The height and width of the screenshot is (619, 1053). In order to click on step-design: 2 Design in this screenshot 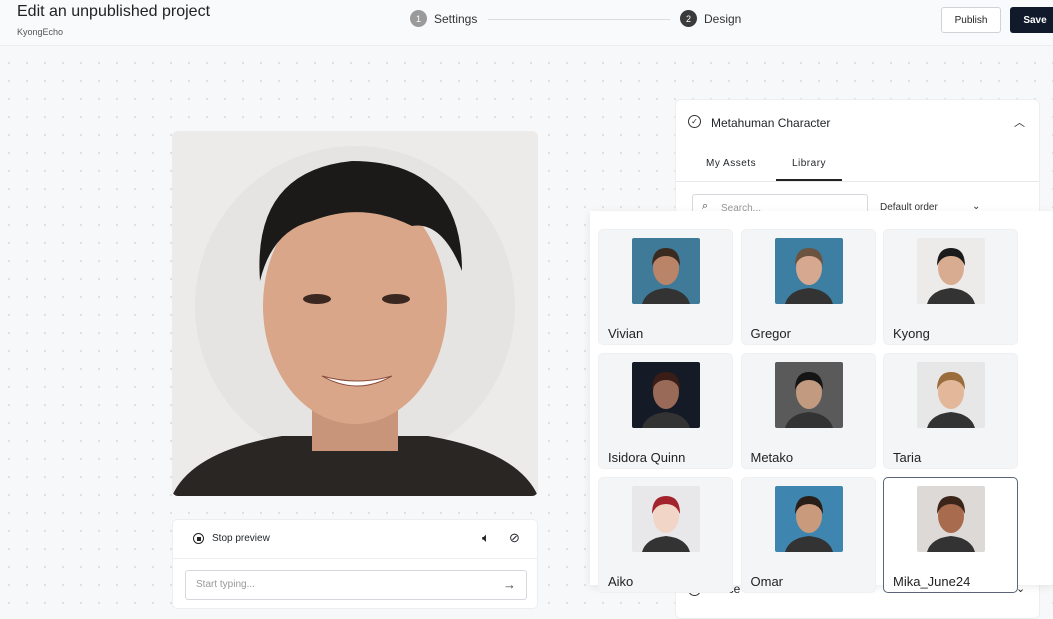, I will do `click(710, 18)`.